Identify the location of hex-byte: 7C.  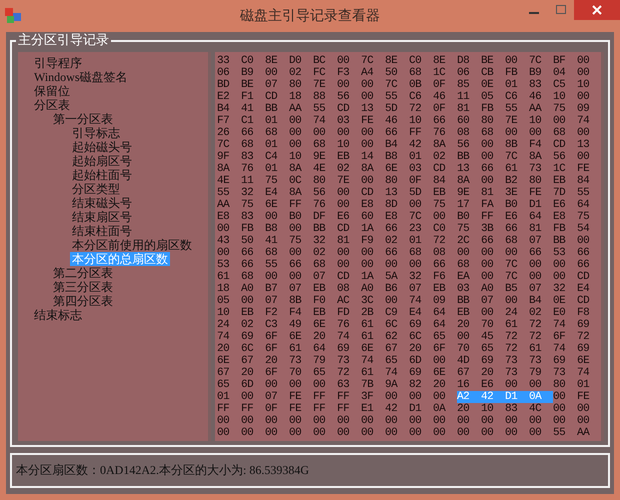
(223, 145).